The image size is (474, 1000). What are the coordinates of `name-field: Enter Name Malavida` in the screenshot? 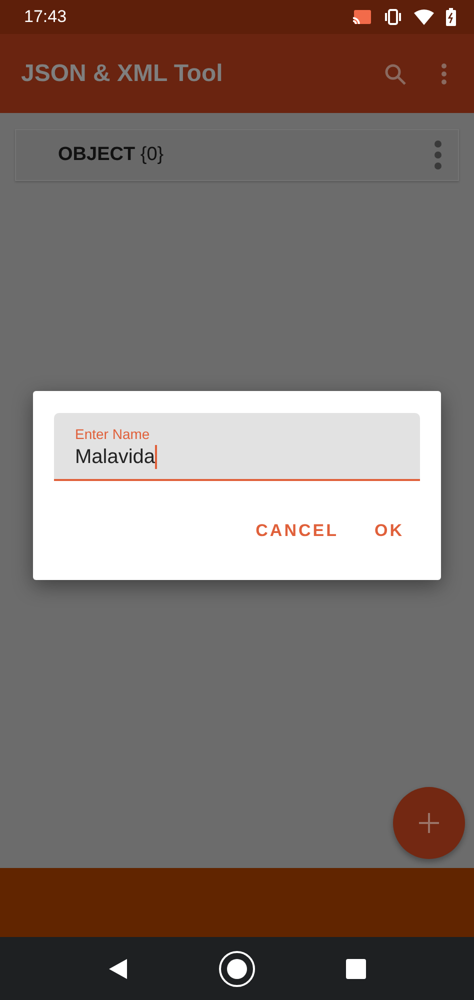 It's located at (237, 447).